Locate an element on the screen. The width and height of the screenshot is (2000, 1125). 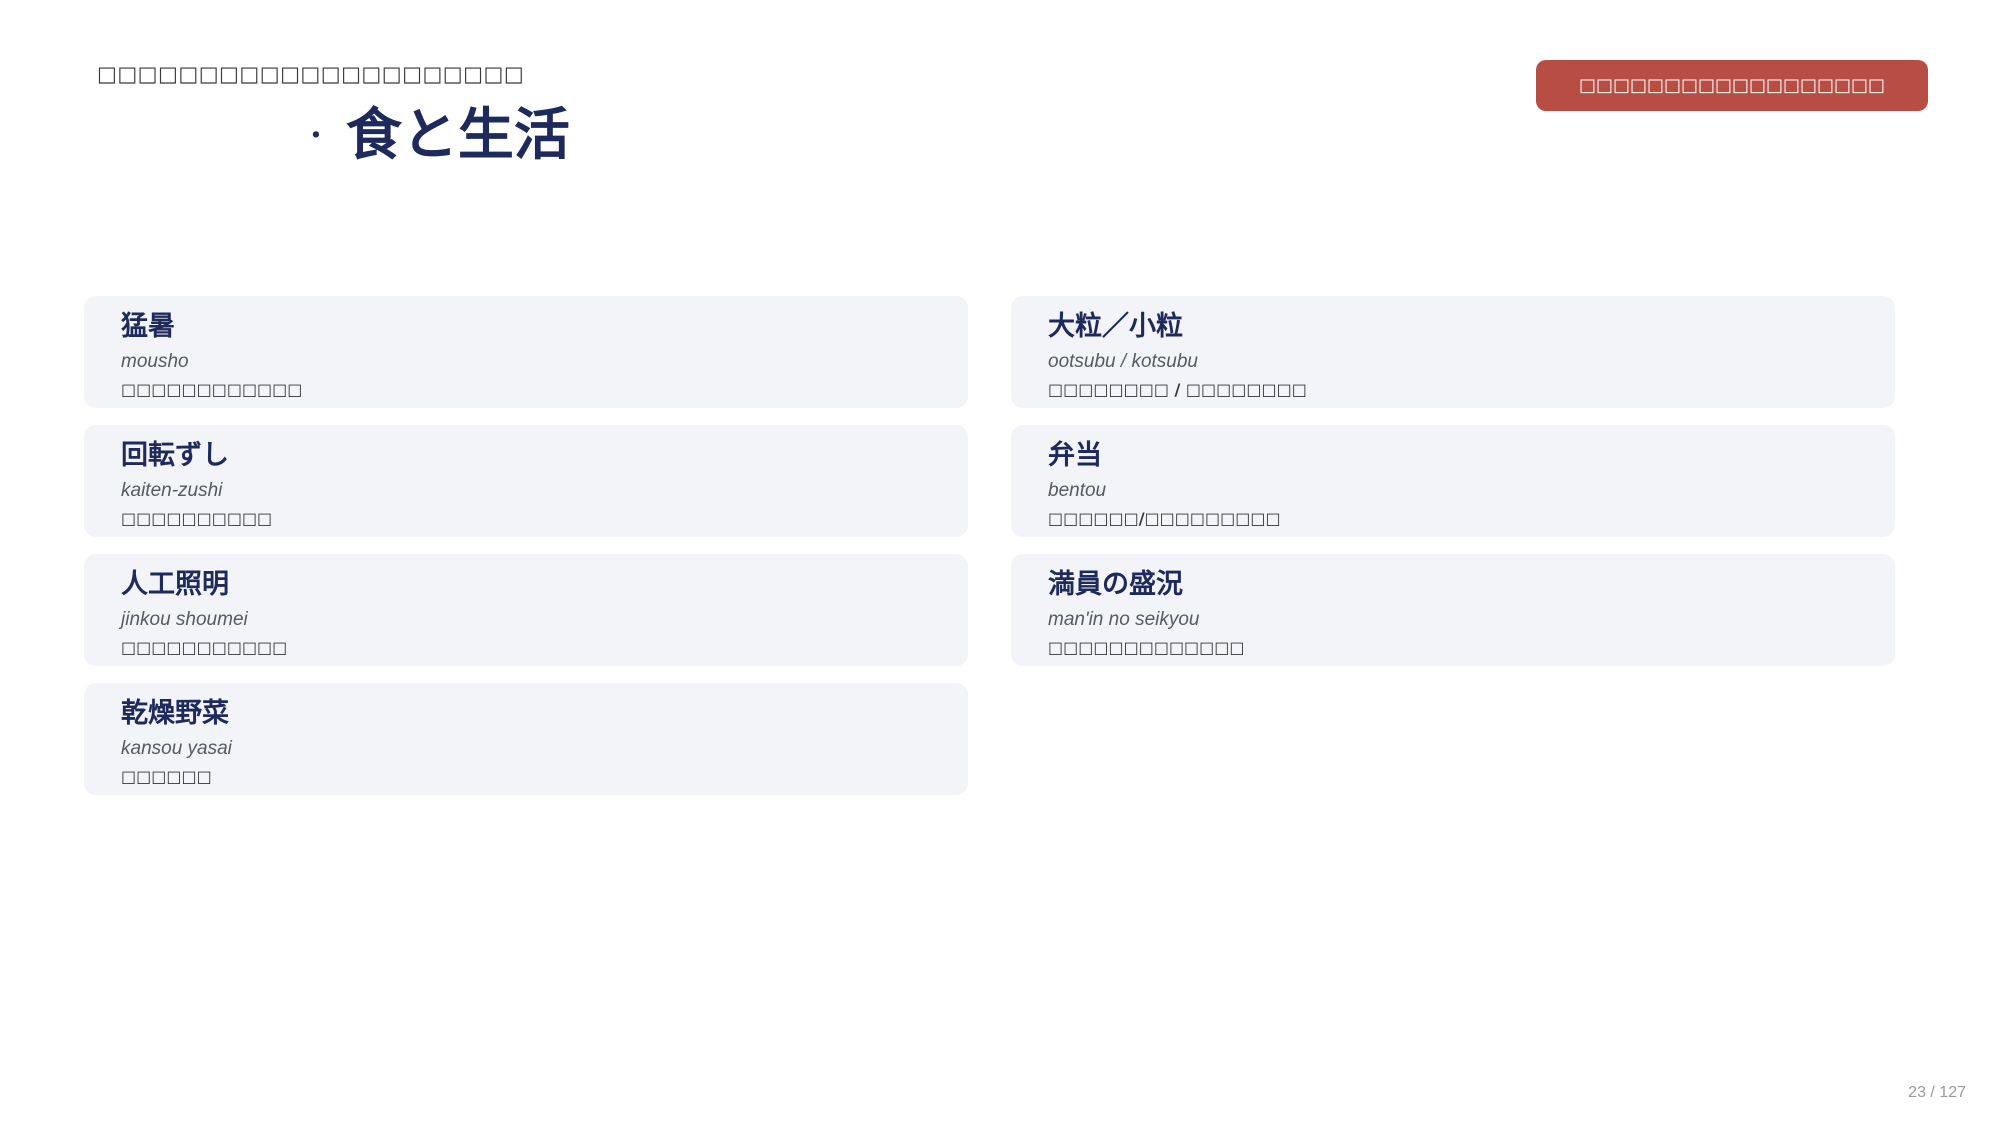
card-term: 弁当 is located at coordinates (1075, 455).